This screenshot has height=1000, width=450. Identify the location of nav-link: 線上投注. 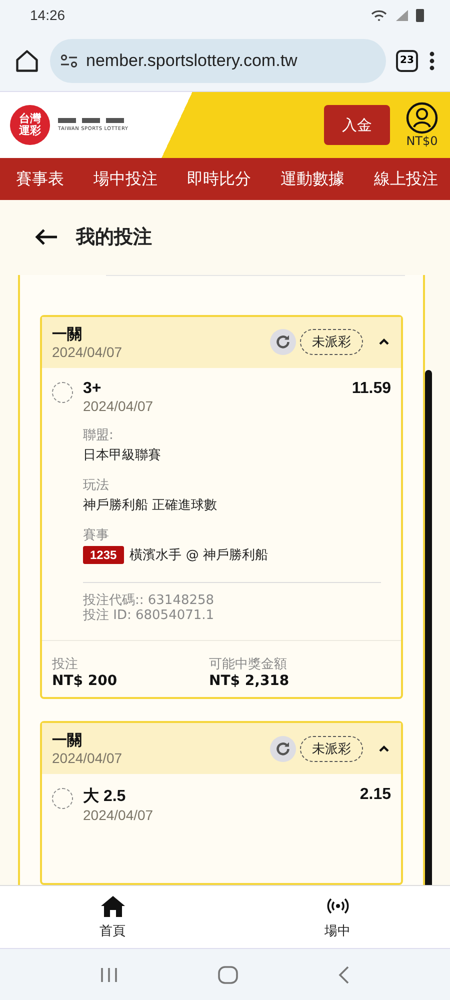
(406, 179).